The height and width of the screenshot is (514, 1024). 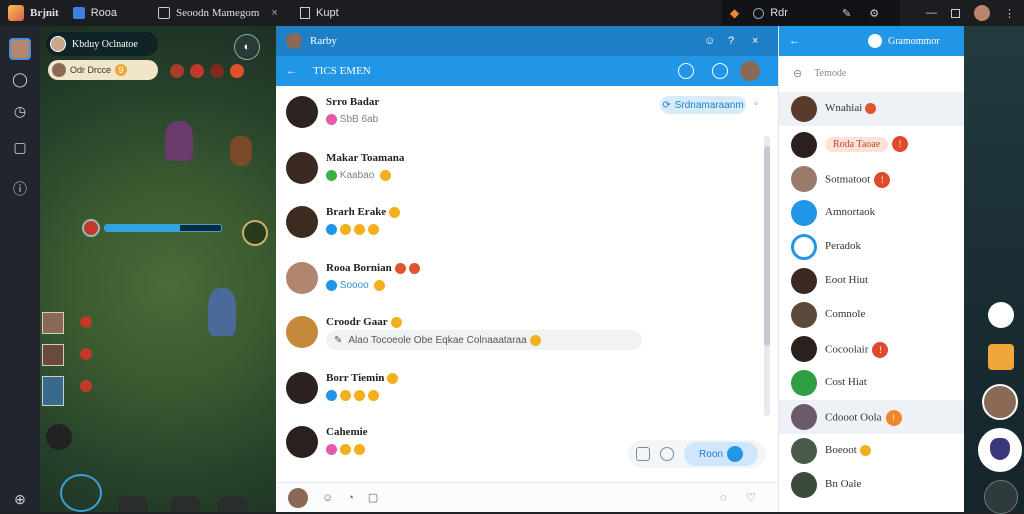 I want to click on health-fill, so click(x=143, y=228).